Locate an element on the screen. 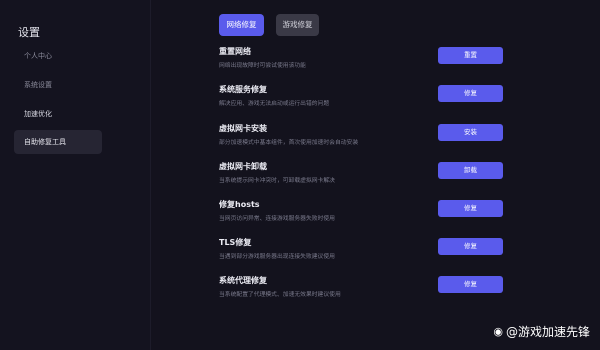 The width and height of the screenshot is (600, 350). row-title: TLS修复 is located at coordinates (235, 242).